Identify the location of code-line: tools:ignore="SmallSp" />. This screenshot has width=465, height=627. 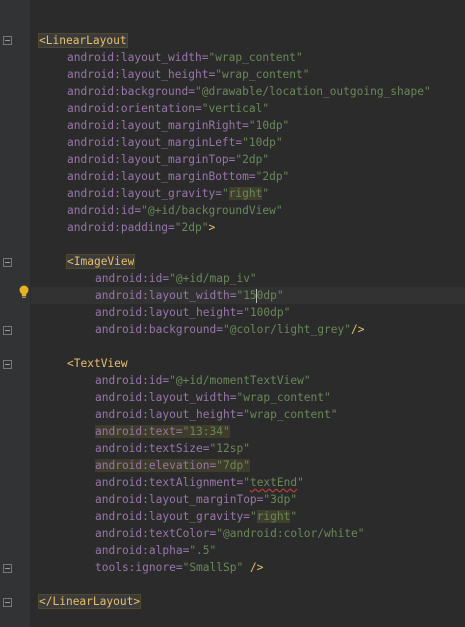
(179, 567).